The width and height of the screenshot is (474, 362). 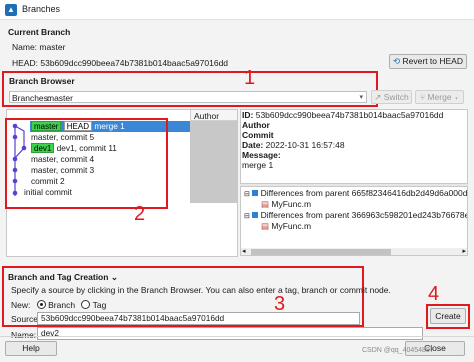 I want to click on annotation-2: 2, so click(x=140, y=214).